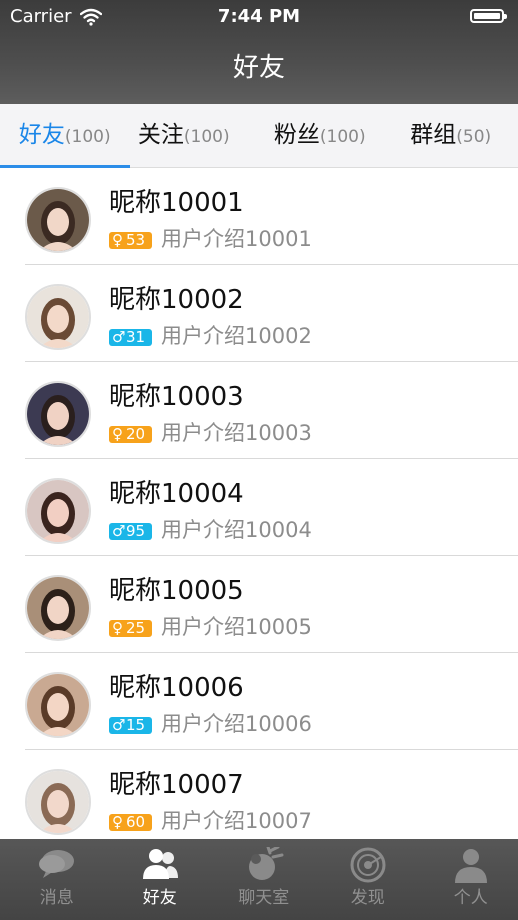  I want to click on user-intro: 用户介绍10007, so click(236, 821).